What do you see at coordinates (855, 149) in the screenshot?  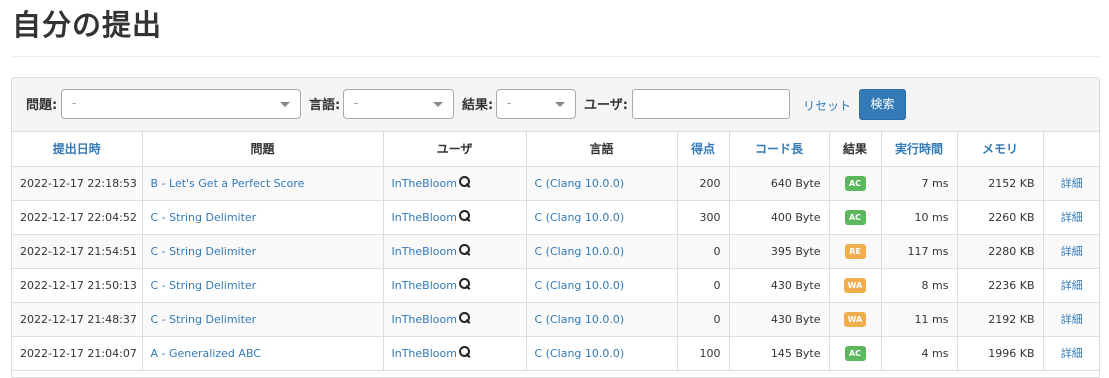 I see `header-result: 結果` at bounding box center [855, 149].